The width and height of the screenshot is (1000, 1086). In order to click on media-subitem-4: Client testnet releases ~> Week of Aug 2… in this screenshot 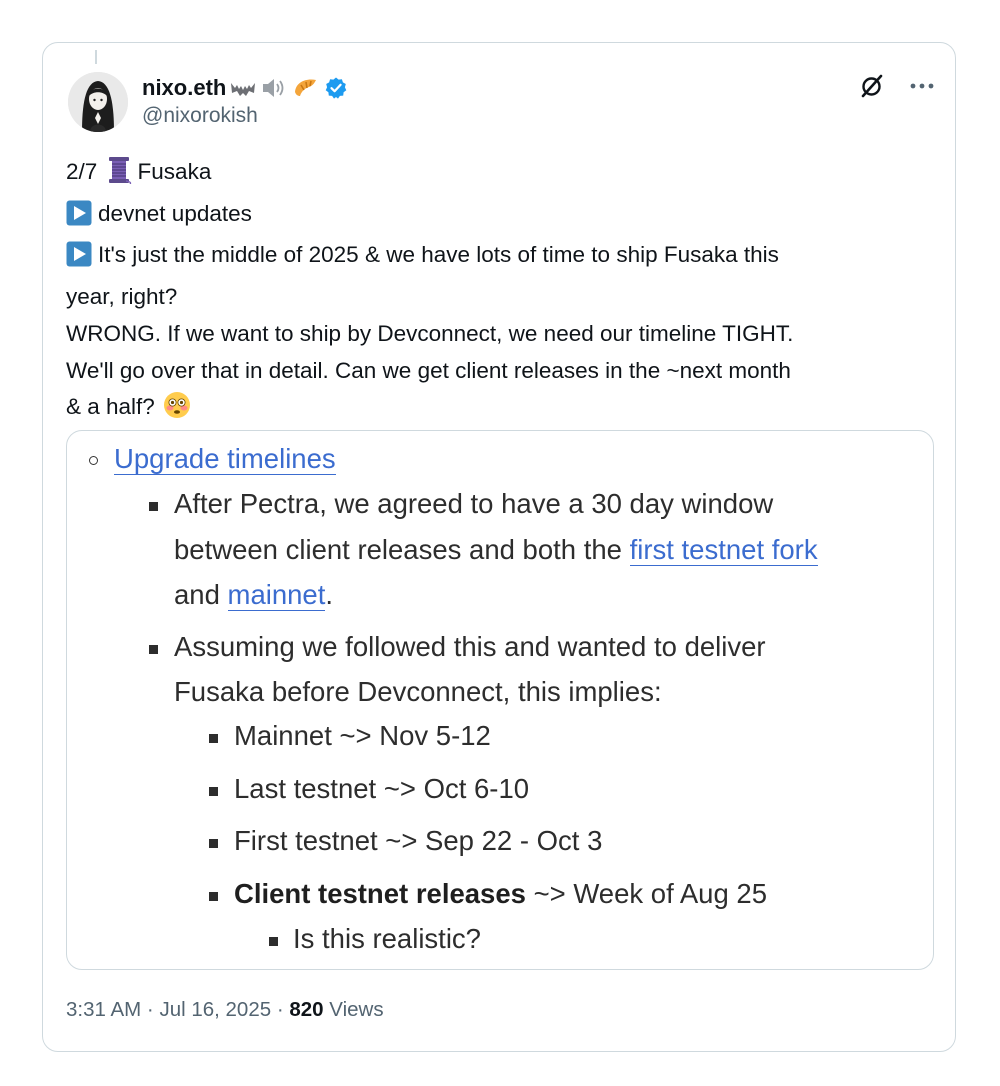, I will do `click(500, 893)`.